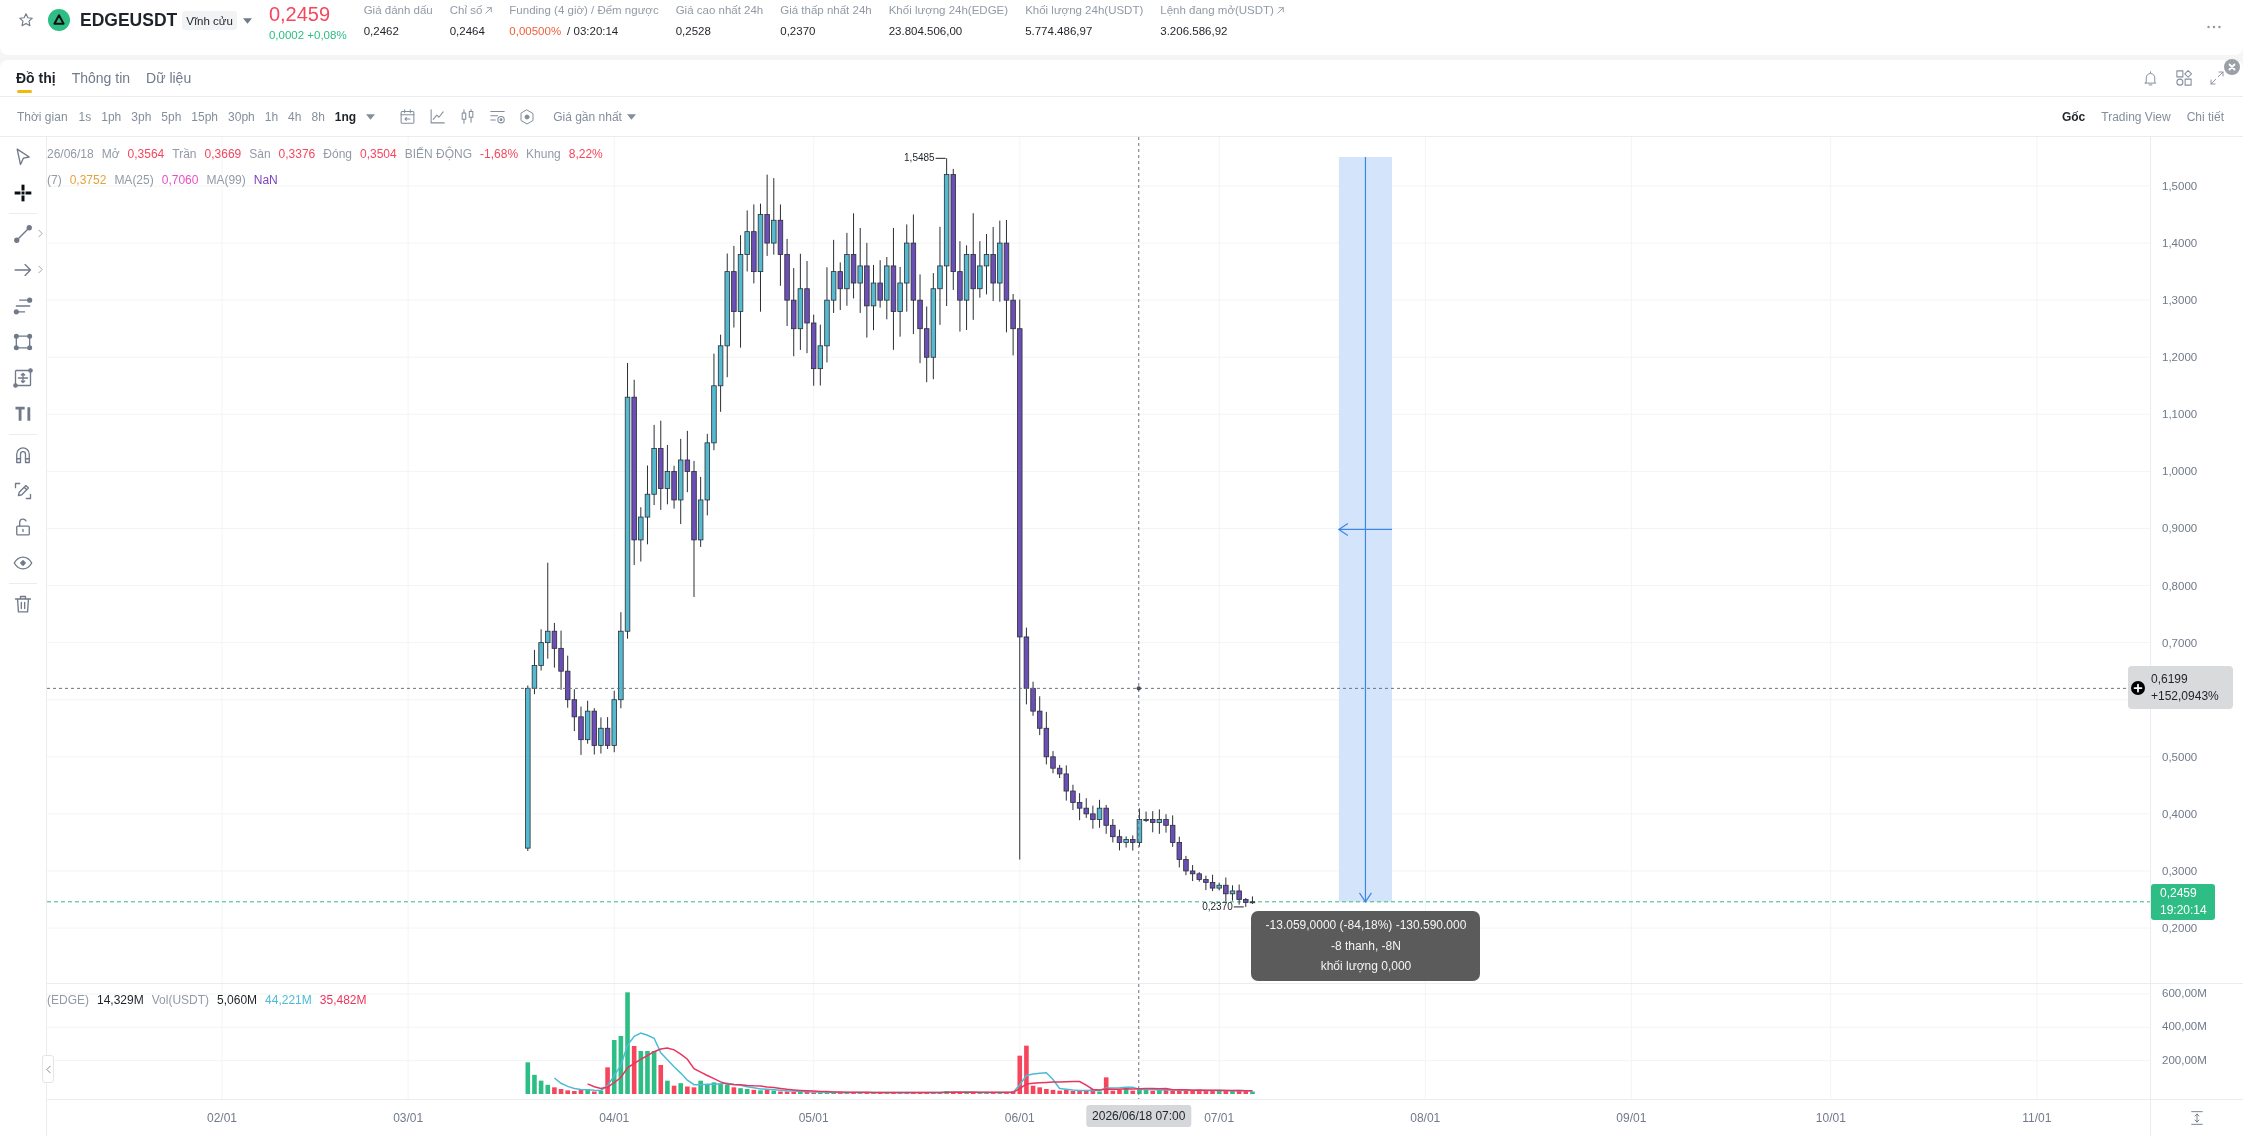  What do you see at coordinates (23, 527) in the screenshot?
I see `padlock-icon` at bounding box center [23, 527].